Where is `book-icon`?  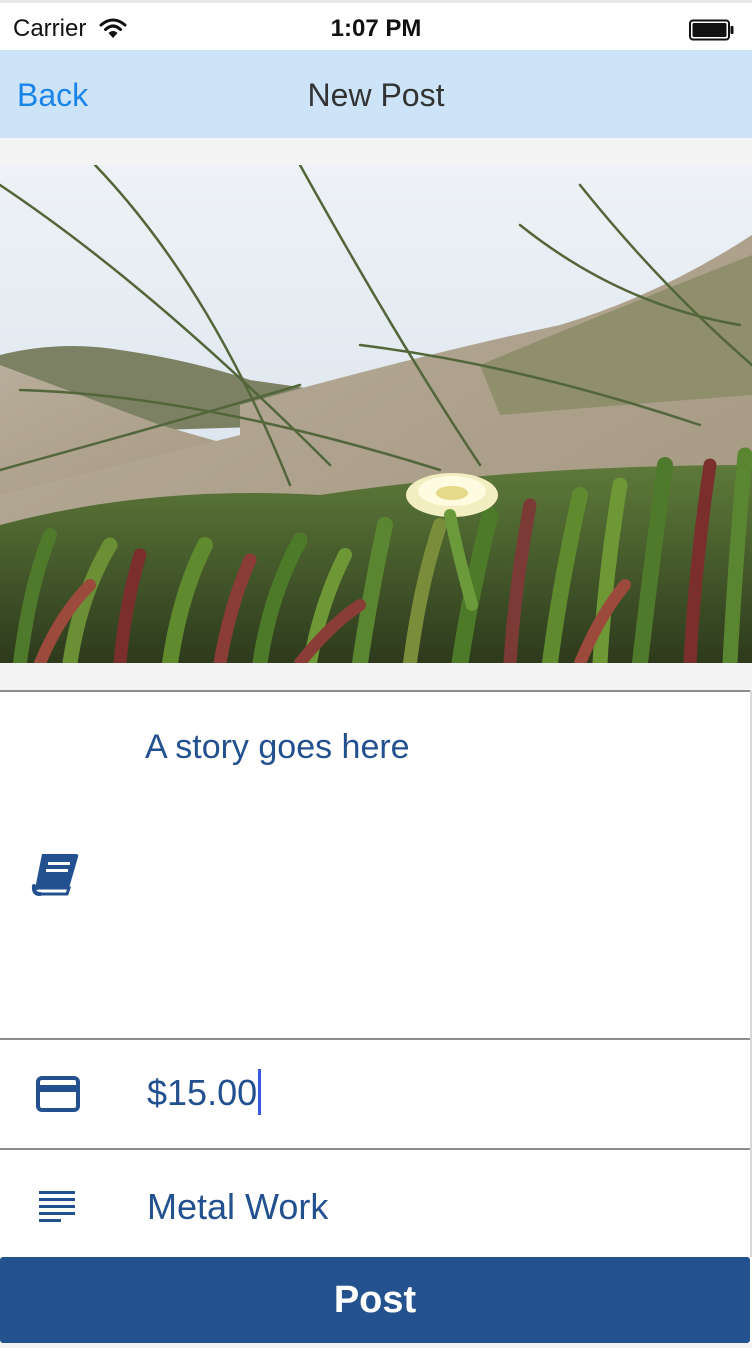
book-icon is located at coordinates (55, 875).